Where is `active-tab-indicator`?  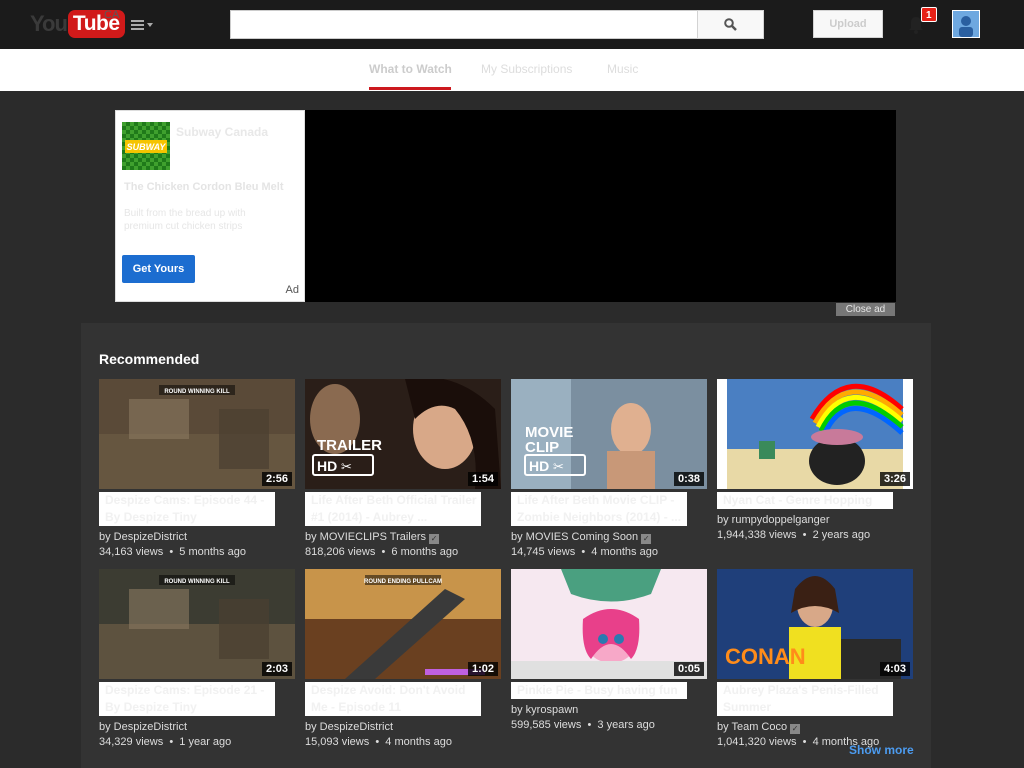
active-tab-indicator is located at coordinates (410, 88).